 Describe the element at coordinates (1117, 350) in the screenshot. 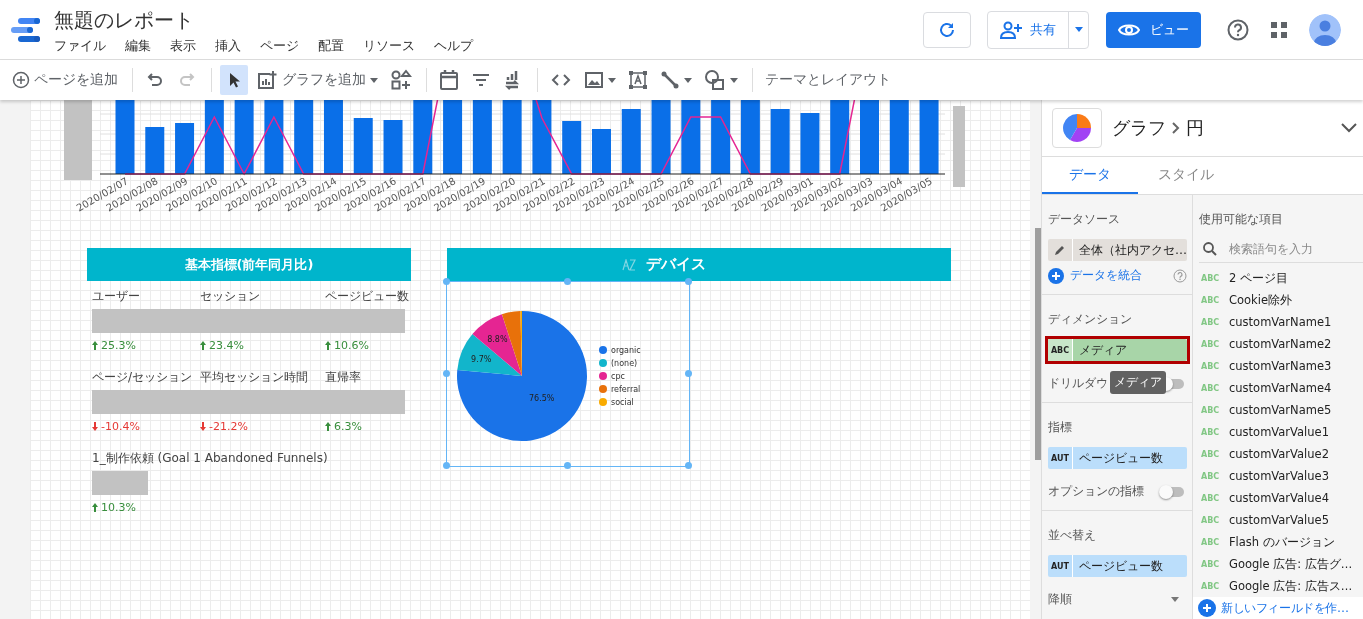

I see `dimension-chip: ABC メディア` at that location.